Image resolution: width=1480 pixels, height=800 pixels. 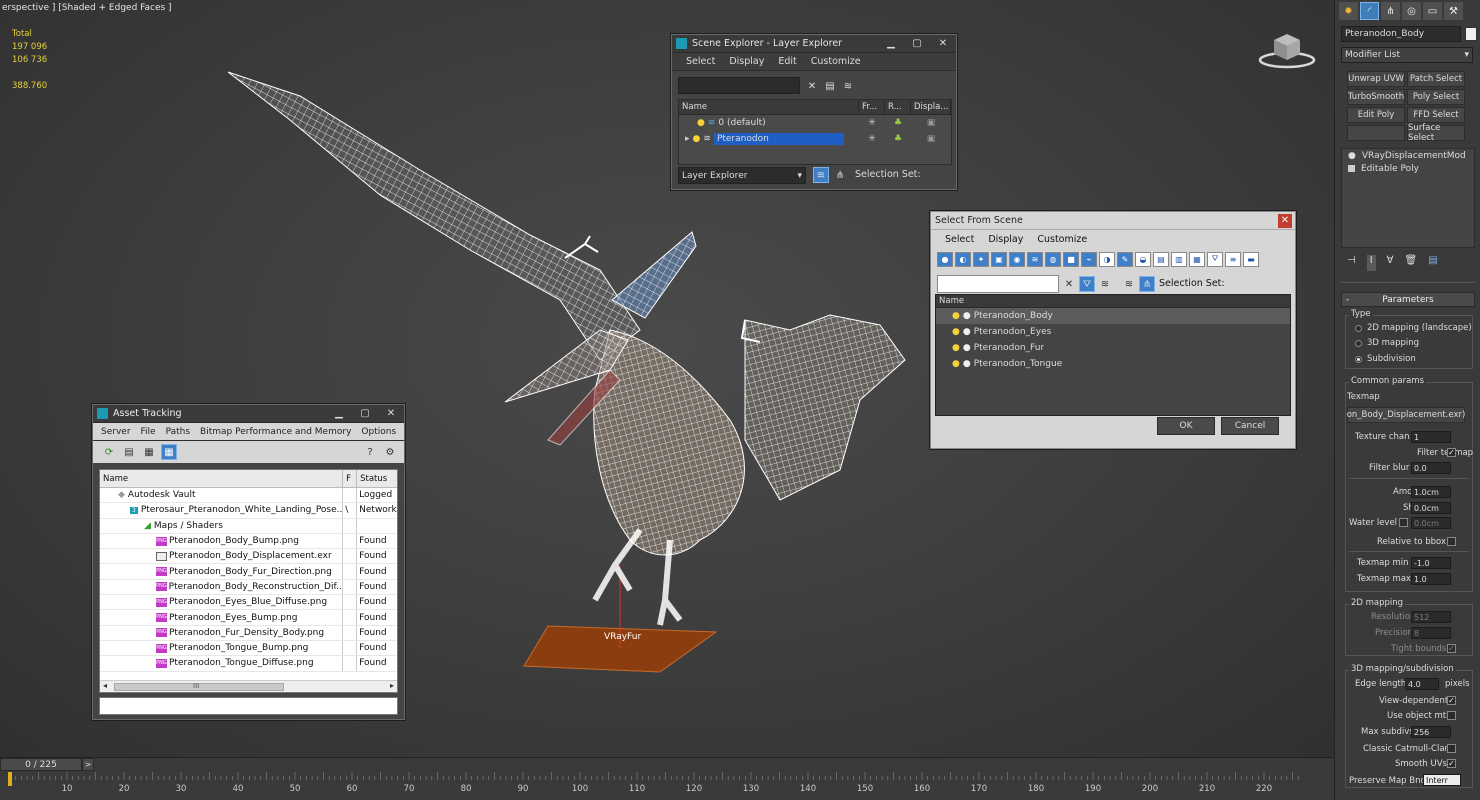 What do you see at coordinates (1436, 79) in the screenshot?
I see `patch-select-button: Patch Select` at bounding box center [1436, 79].